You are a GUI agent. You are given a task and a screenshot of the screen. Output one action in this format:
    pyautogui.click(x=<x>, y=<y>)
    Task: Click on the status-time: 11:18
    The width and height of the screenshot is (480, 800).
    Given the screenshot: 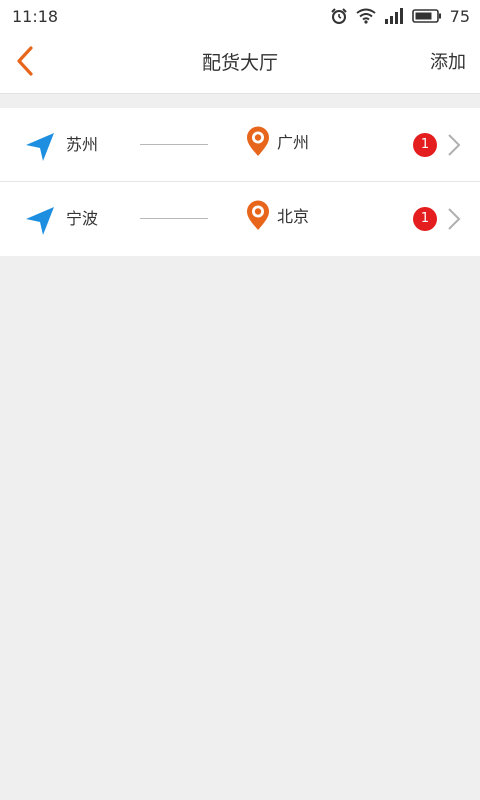 What is the action you would take?
    pyautogui.click(x=35, y=16)
    